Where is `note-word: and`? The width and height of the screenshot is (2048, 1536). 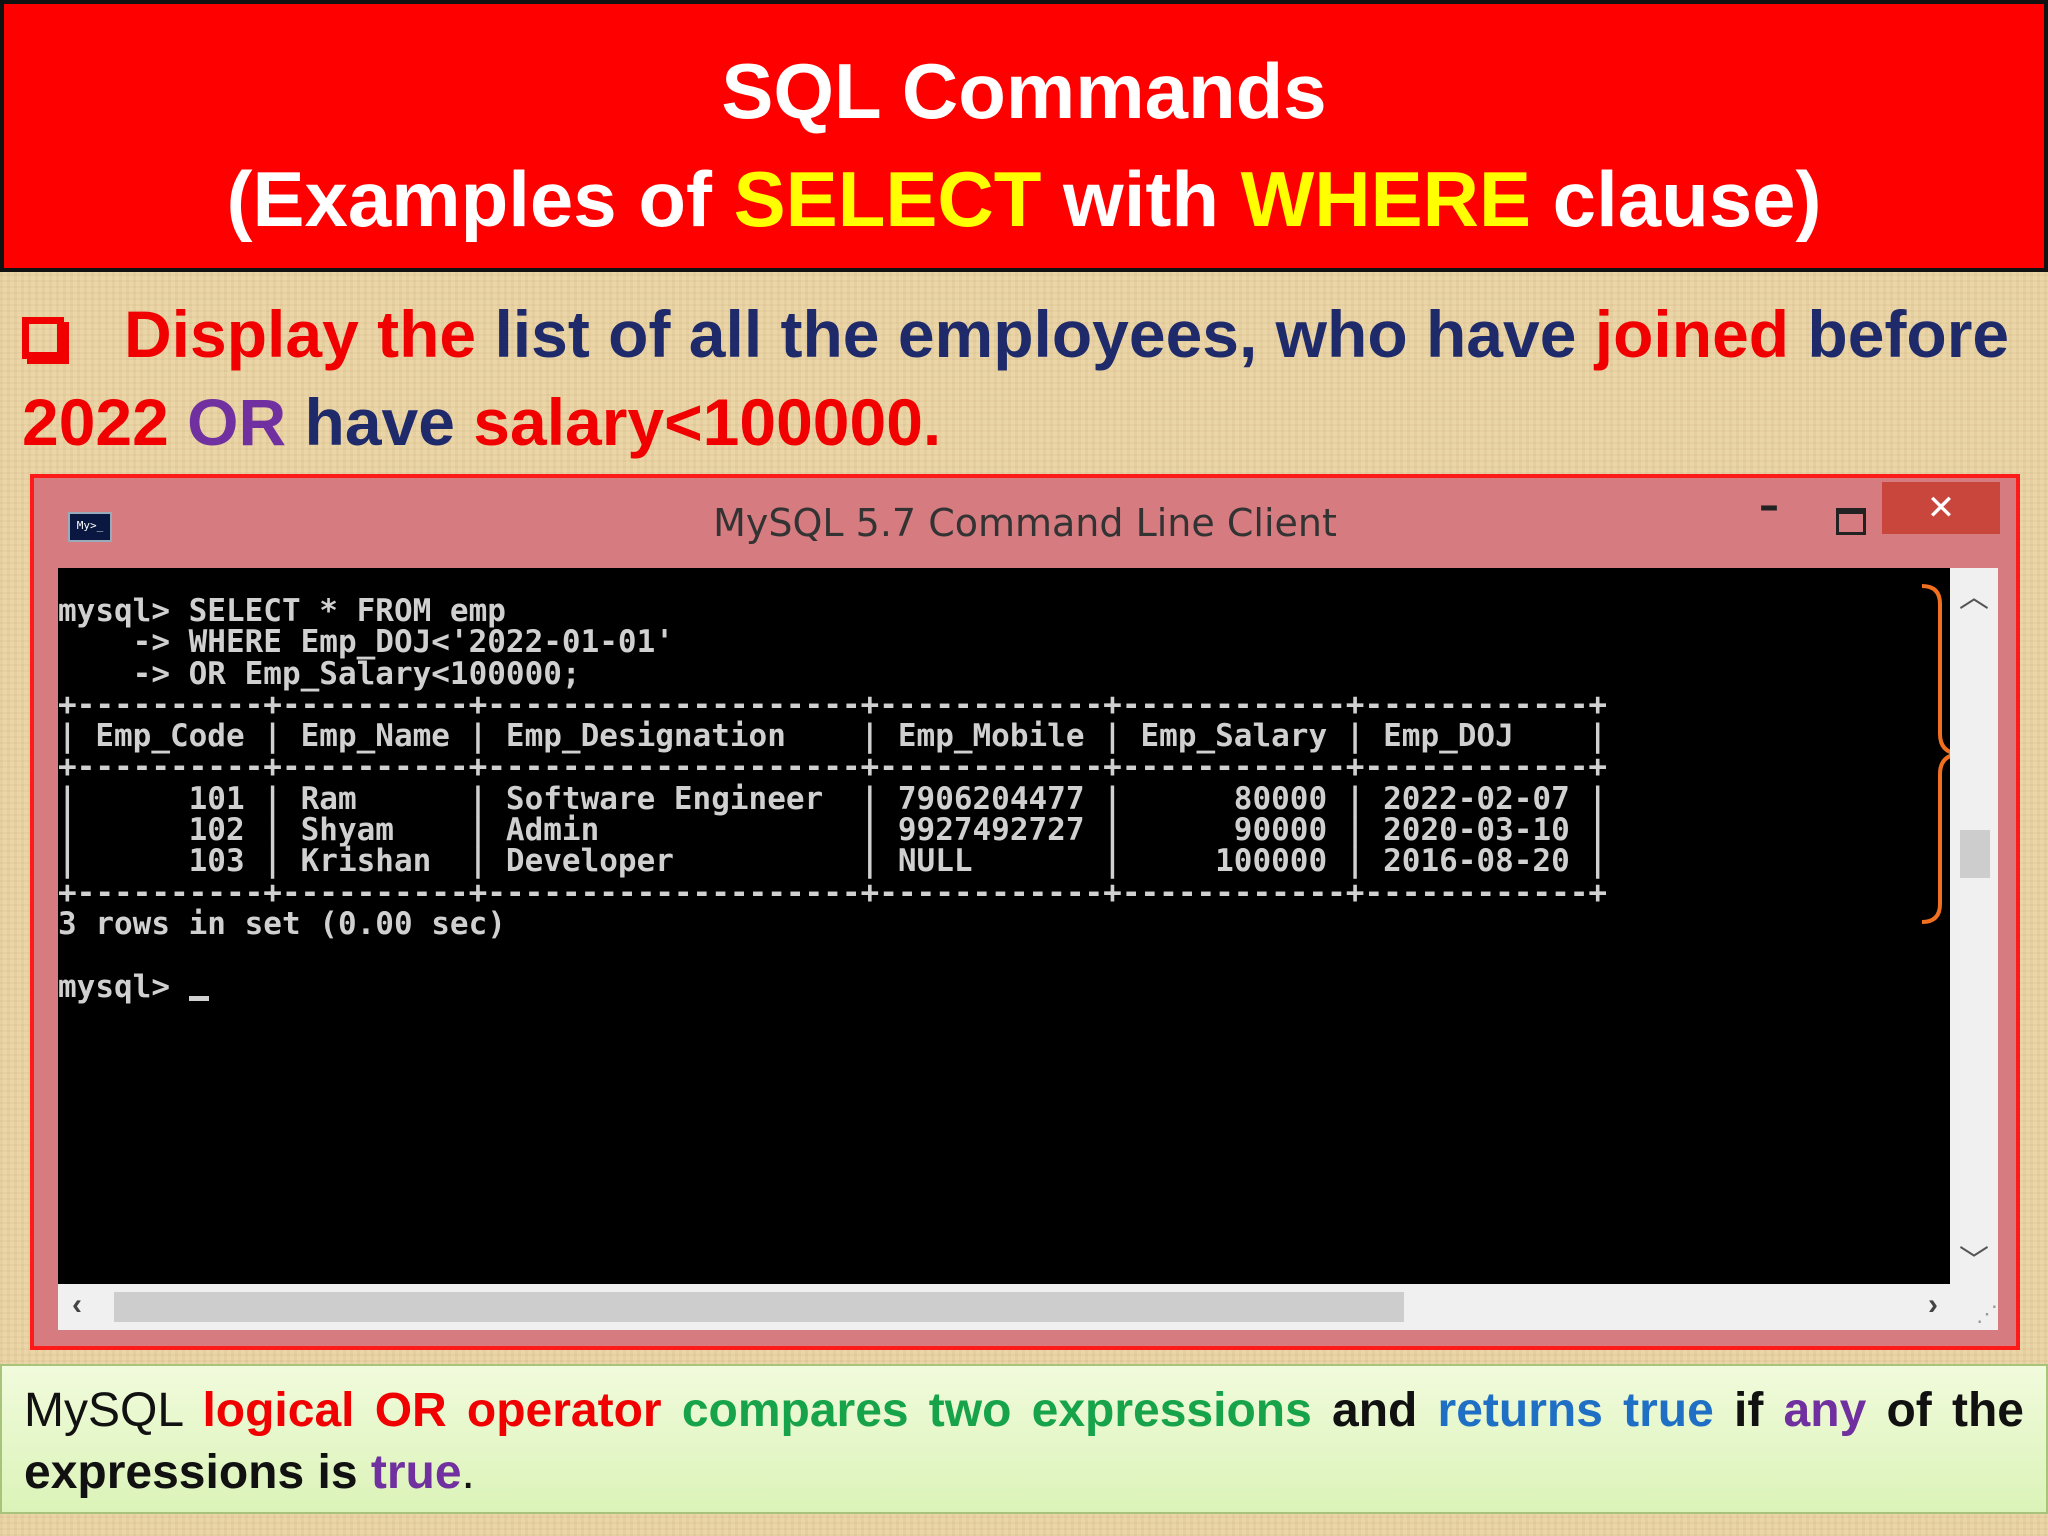 note-word: and is located at coordinates (1375, 1410).